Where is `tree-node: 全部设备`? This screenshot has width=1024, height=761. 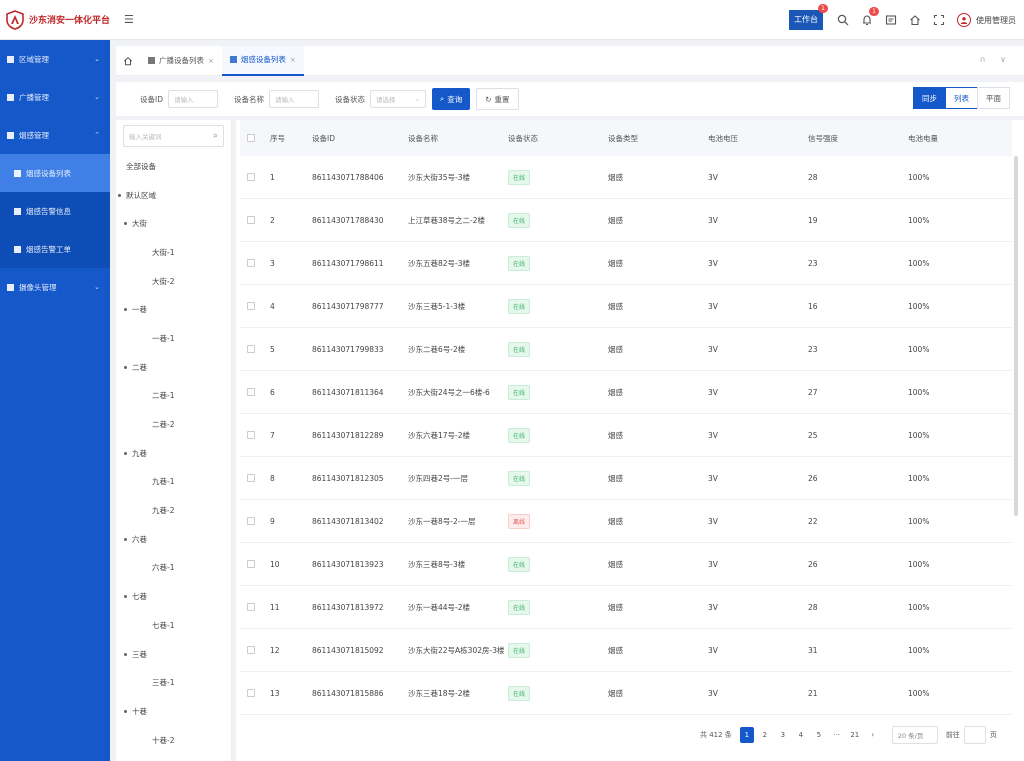
tree-node: 全部设备 is located at coordinates (173, 166).